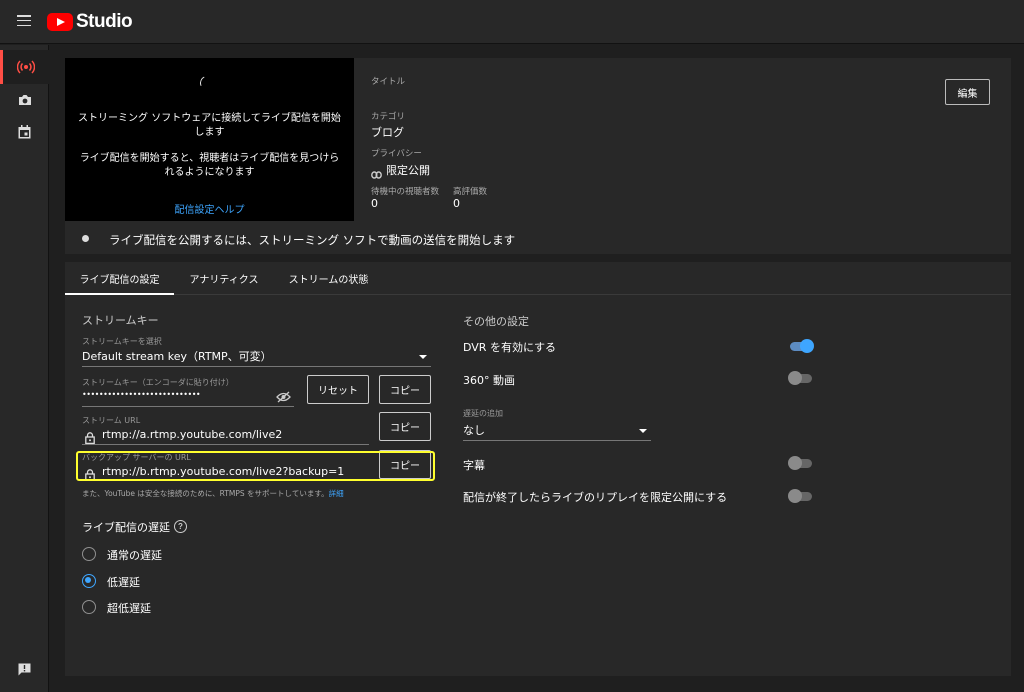 The height and width of the screenshot is (692, 1024). Describe the element at coordinates (104, 21) in the screenshot. I see `app-title: Studio` at that location.